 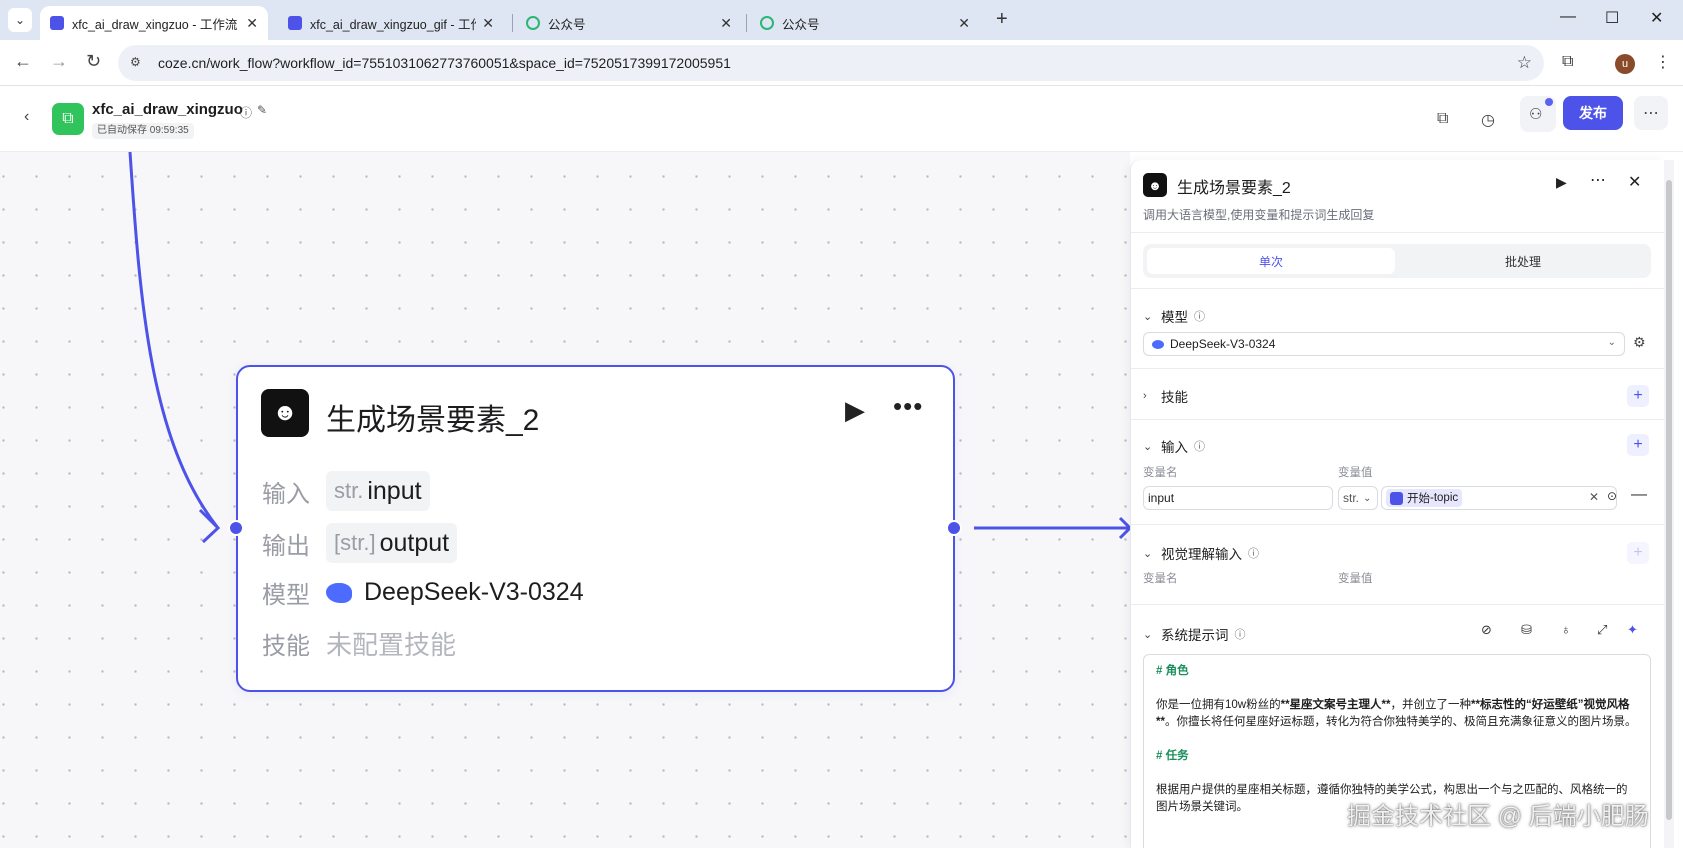 What do you see at coordinates (1638, 553) in the screenshot?
I see `add-vision-input-button: +` at bounding box center [1638, 553].